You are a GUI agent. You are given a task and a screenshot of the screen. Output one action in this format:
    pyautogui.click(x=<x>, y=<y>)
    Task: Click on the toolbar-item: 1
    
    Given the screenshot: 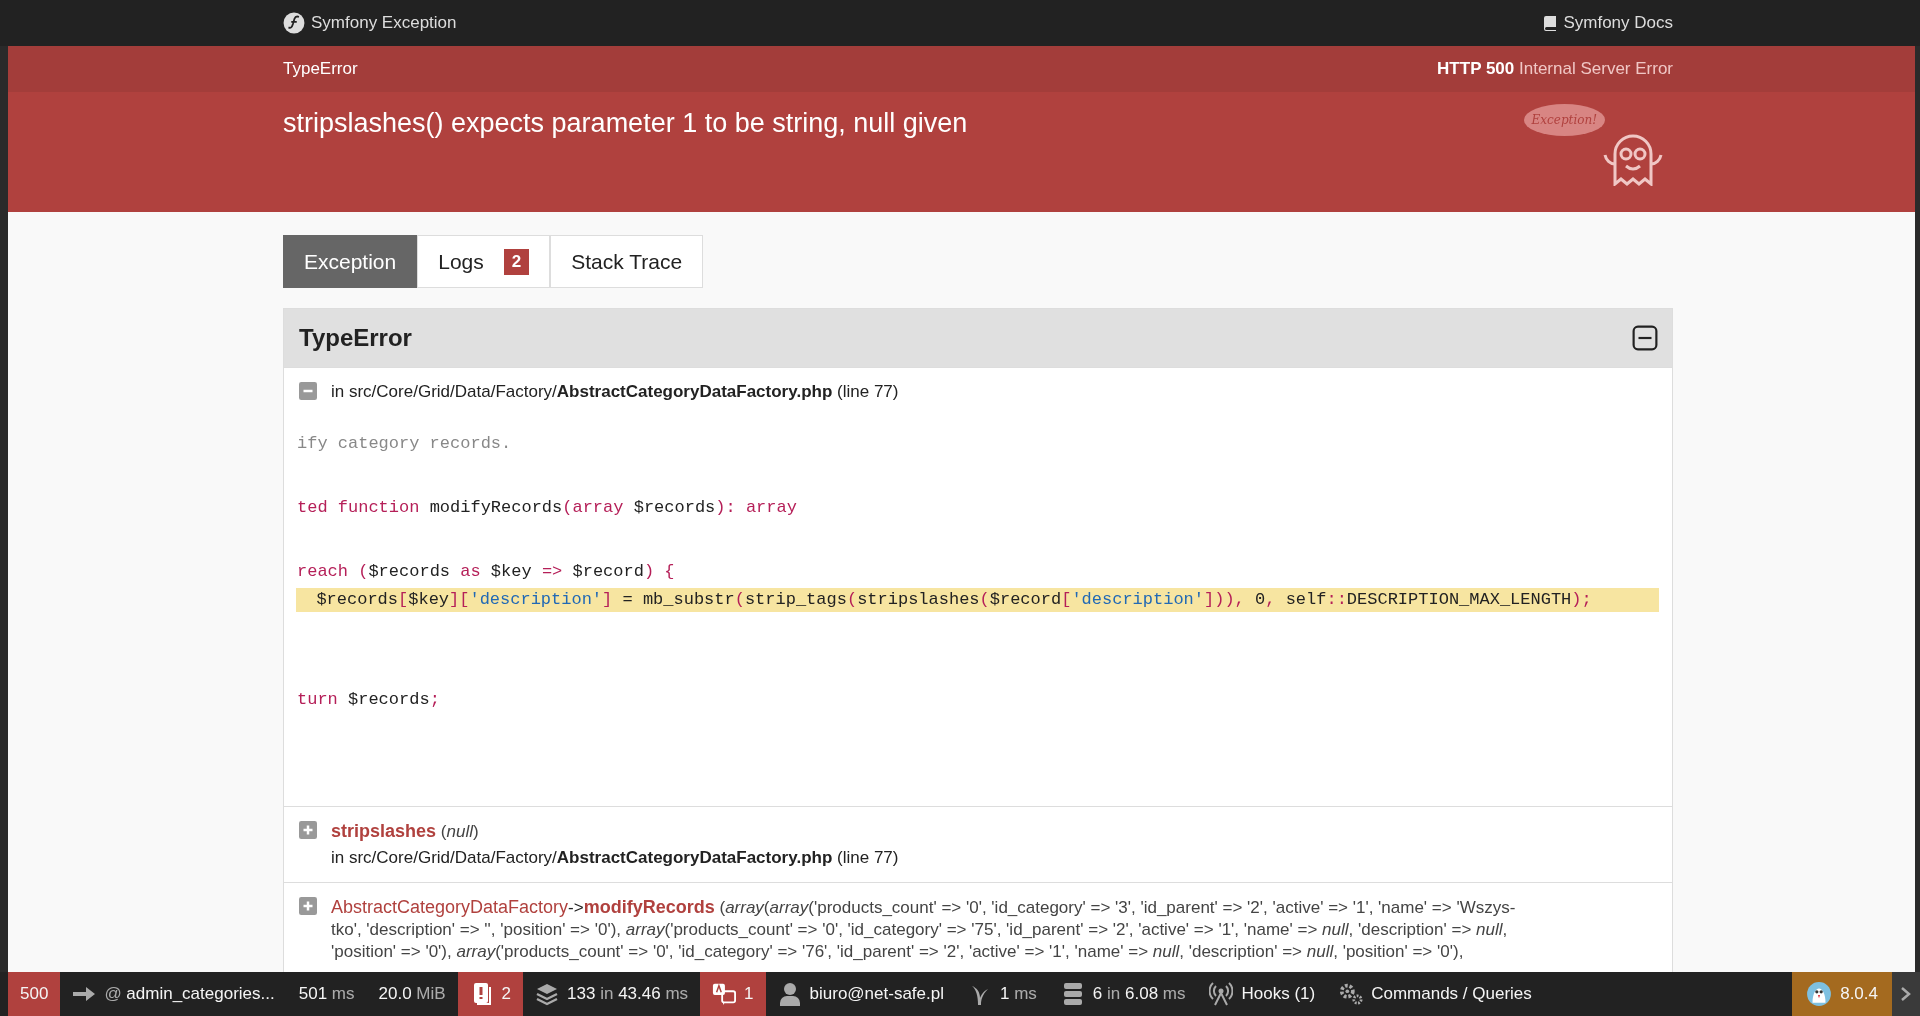 What is the action you would take?
    pyautogui.click(x=733, y=994)
    